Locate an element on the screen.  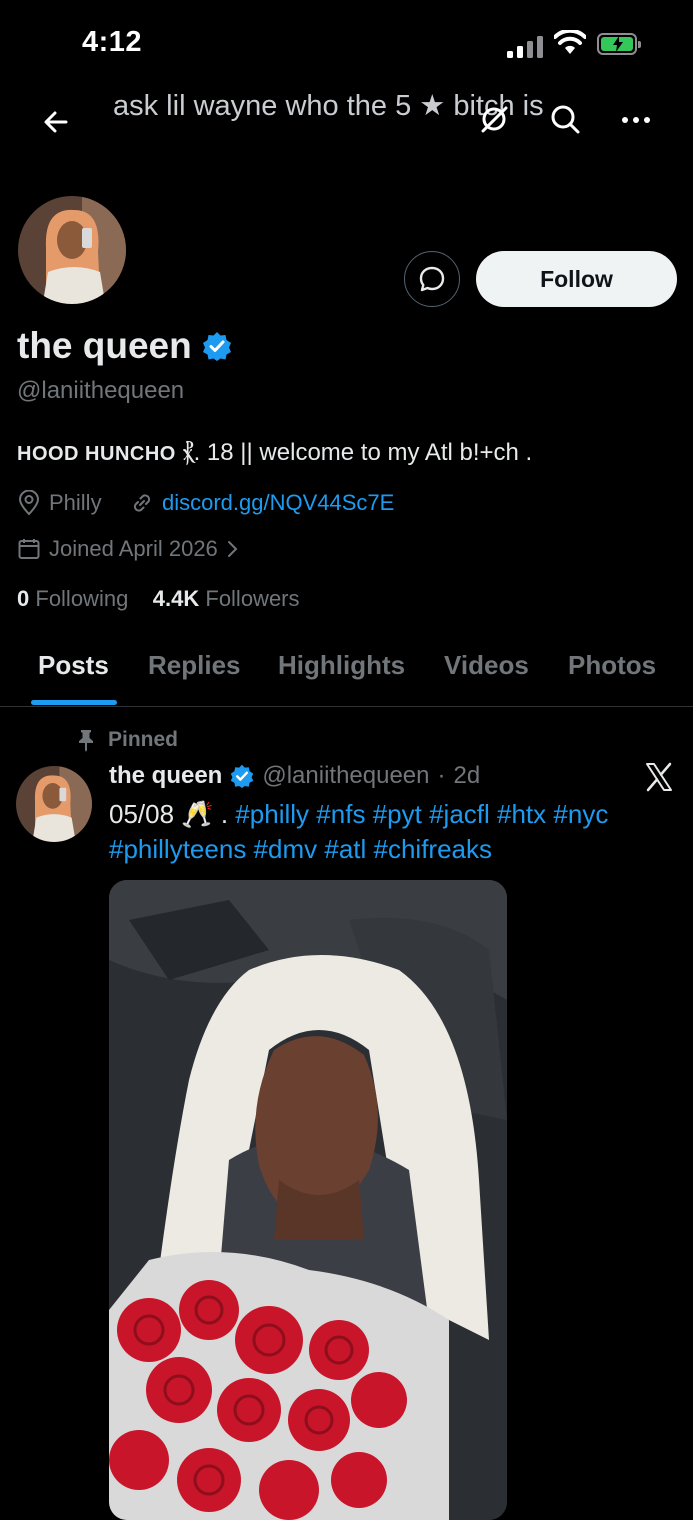
hashtag-link: #atl is located at coordinates (345, 849).